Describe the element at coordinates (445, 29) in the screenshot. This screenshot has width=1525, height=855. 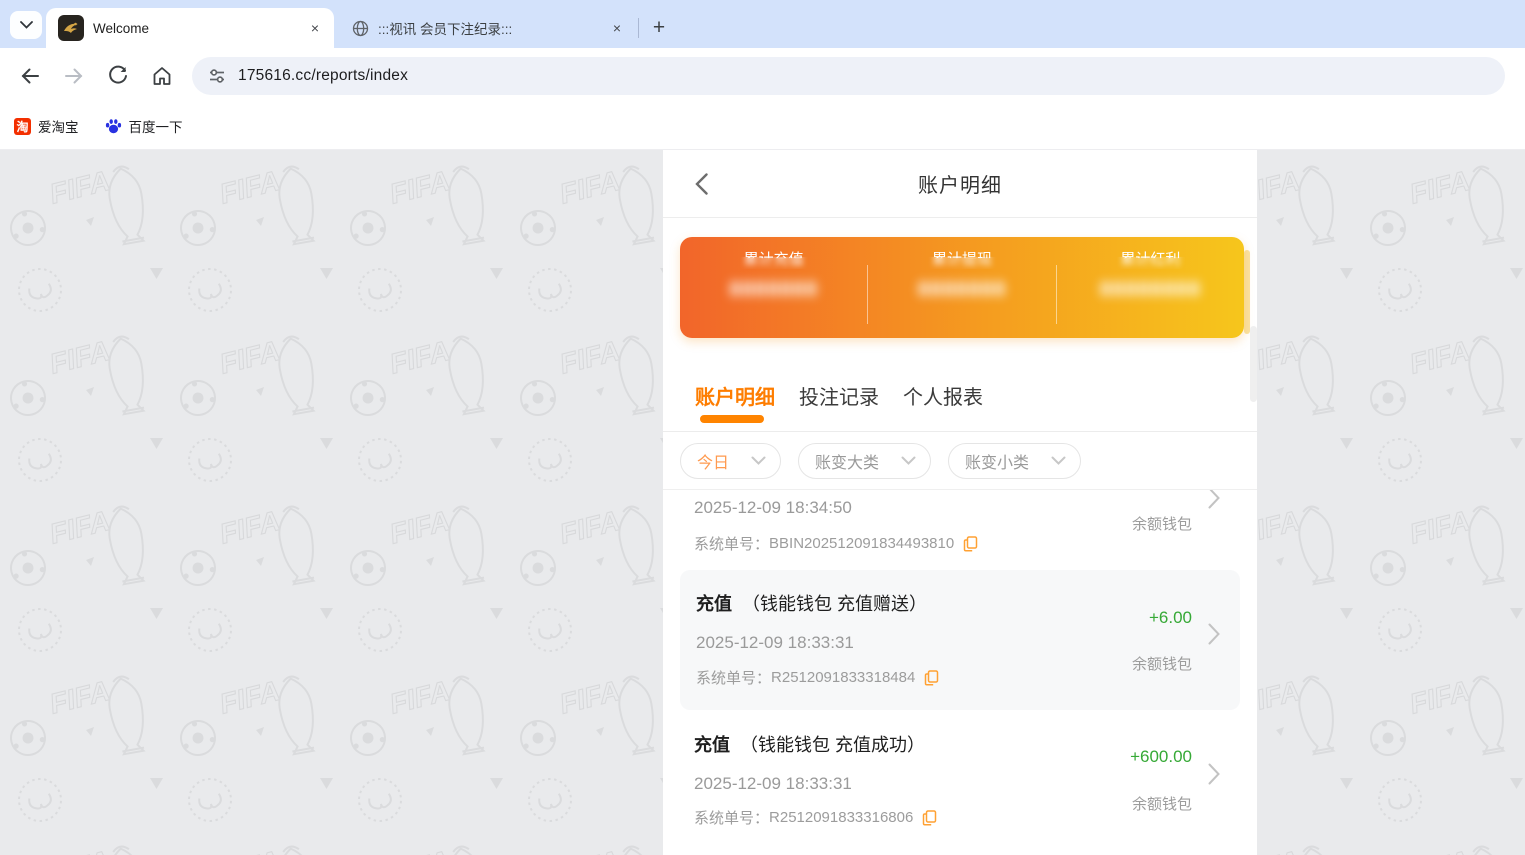
I see `tab-title: :::视讯 会员下注纪录:::` at that location.